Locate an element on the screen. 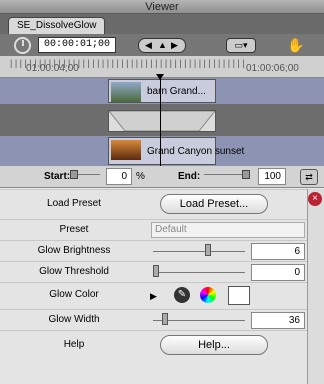 Image resolution: width=324 pixels, height=384 pixels. glow-threshold-field: 0 is located at coordinates (278, 272).